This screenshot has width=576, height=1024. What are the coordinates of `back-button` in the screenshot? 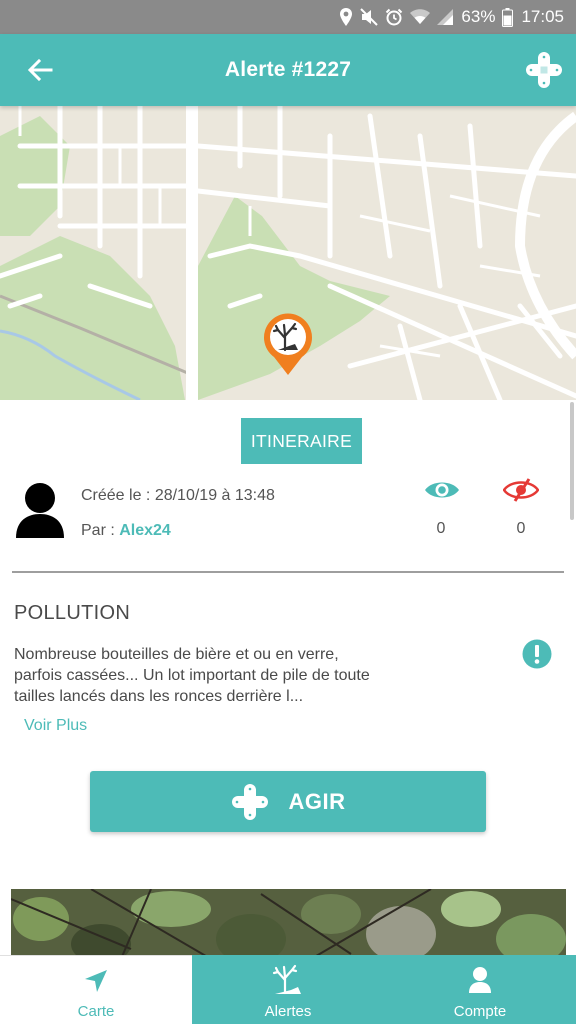 It's located at (40, 70).